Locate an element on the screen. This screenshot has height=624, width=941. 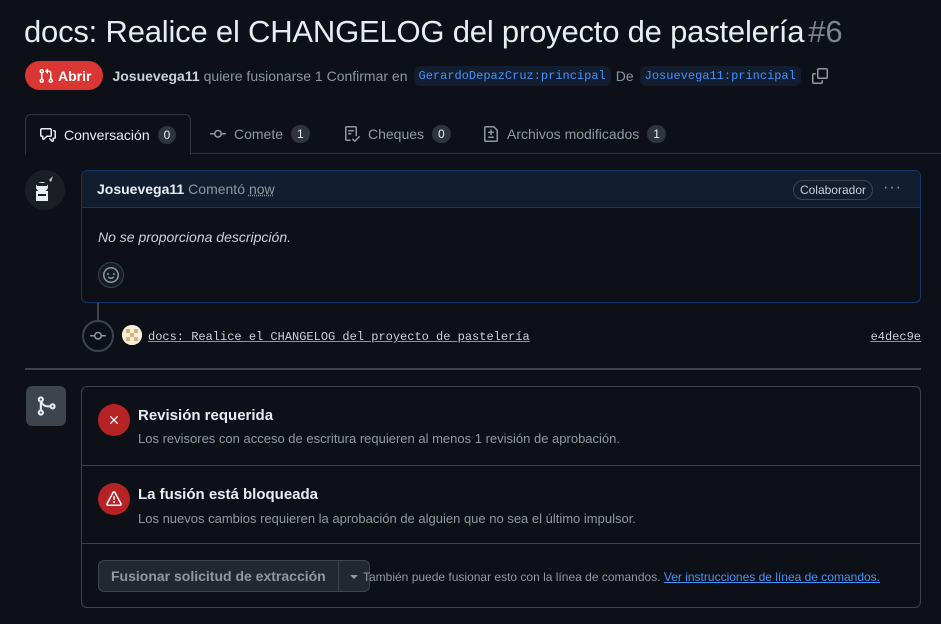
smiley-icon is located at coordinates (111, 275).